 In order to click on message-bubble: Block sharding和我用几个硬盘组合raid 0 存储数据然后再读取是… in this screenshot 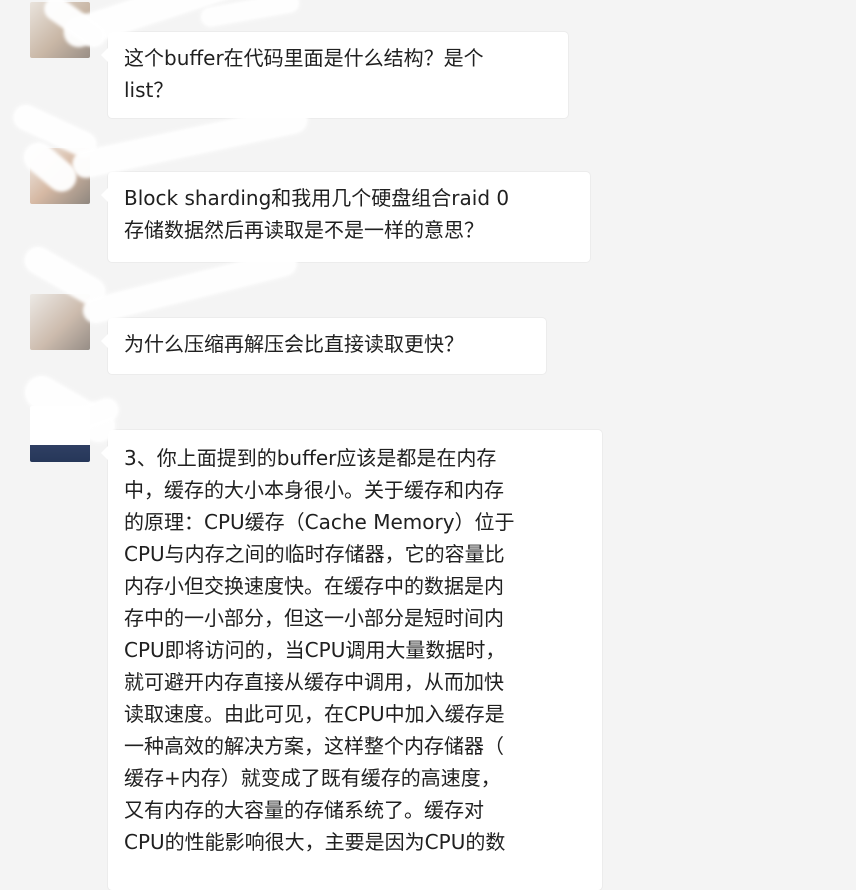, I will do `click(345, 217)`.